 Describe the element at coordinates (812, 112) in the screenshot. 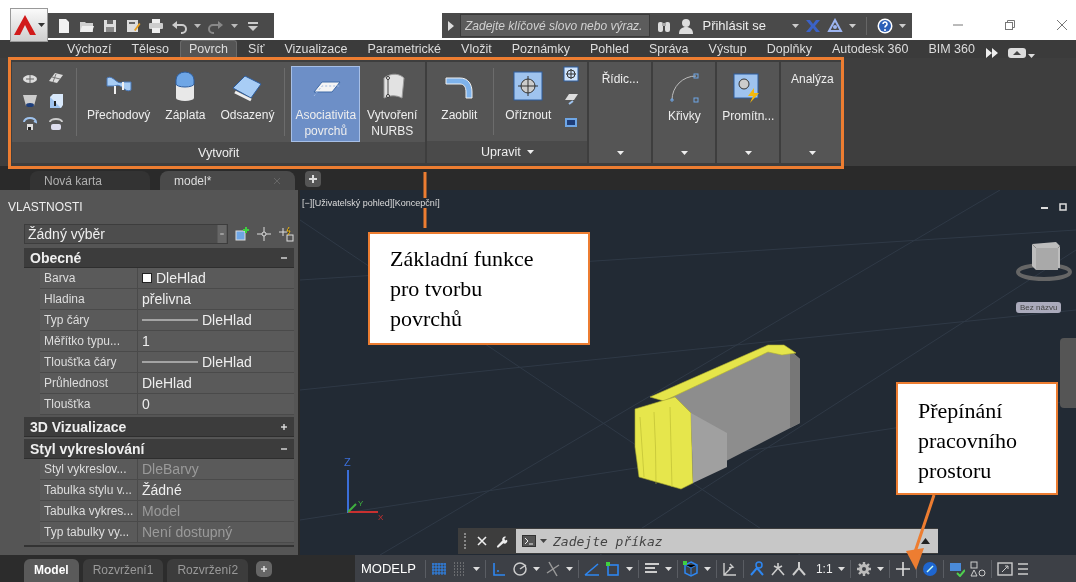

I see `collapsed-panel-button: Analýza` at that location.